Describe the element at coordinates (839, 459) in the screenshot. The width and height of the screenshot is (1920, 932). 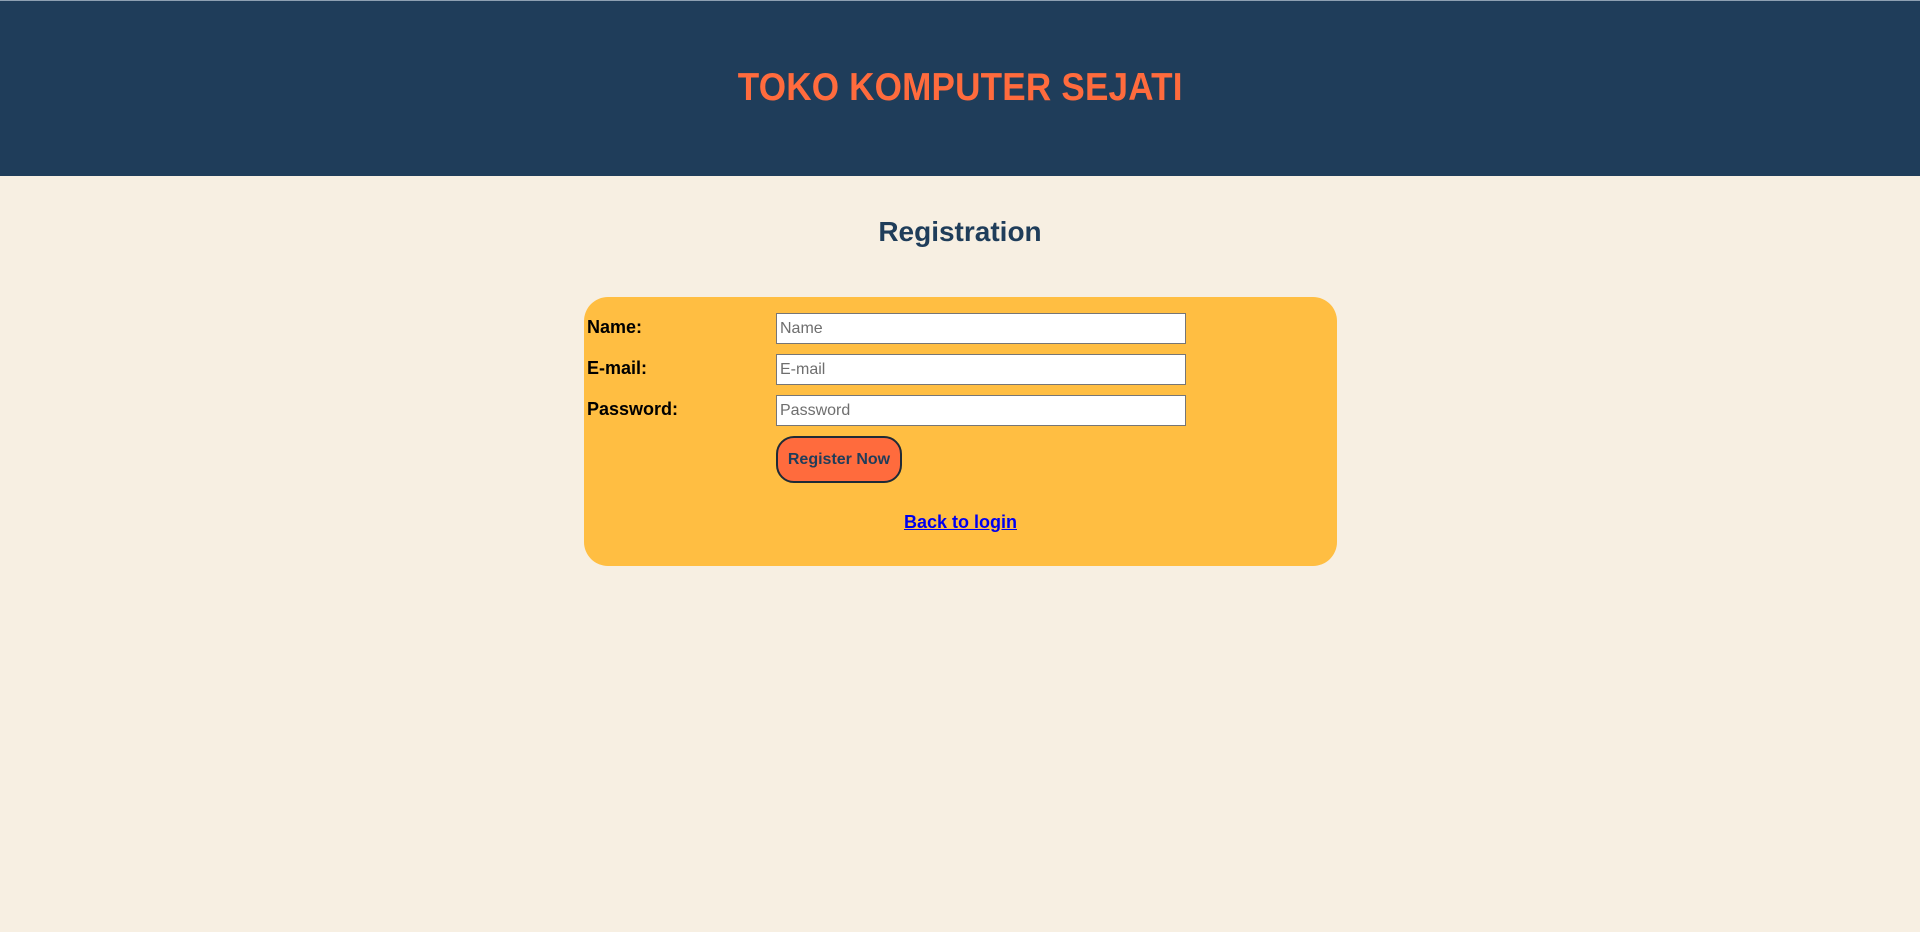
I see `register-button: Register Now` at that location.